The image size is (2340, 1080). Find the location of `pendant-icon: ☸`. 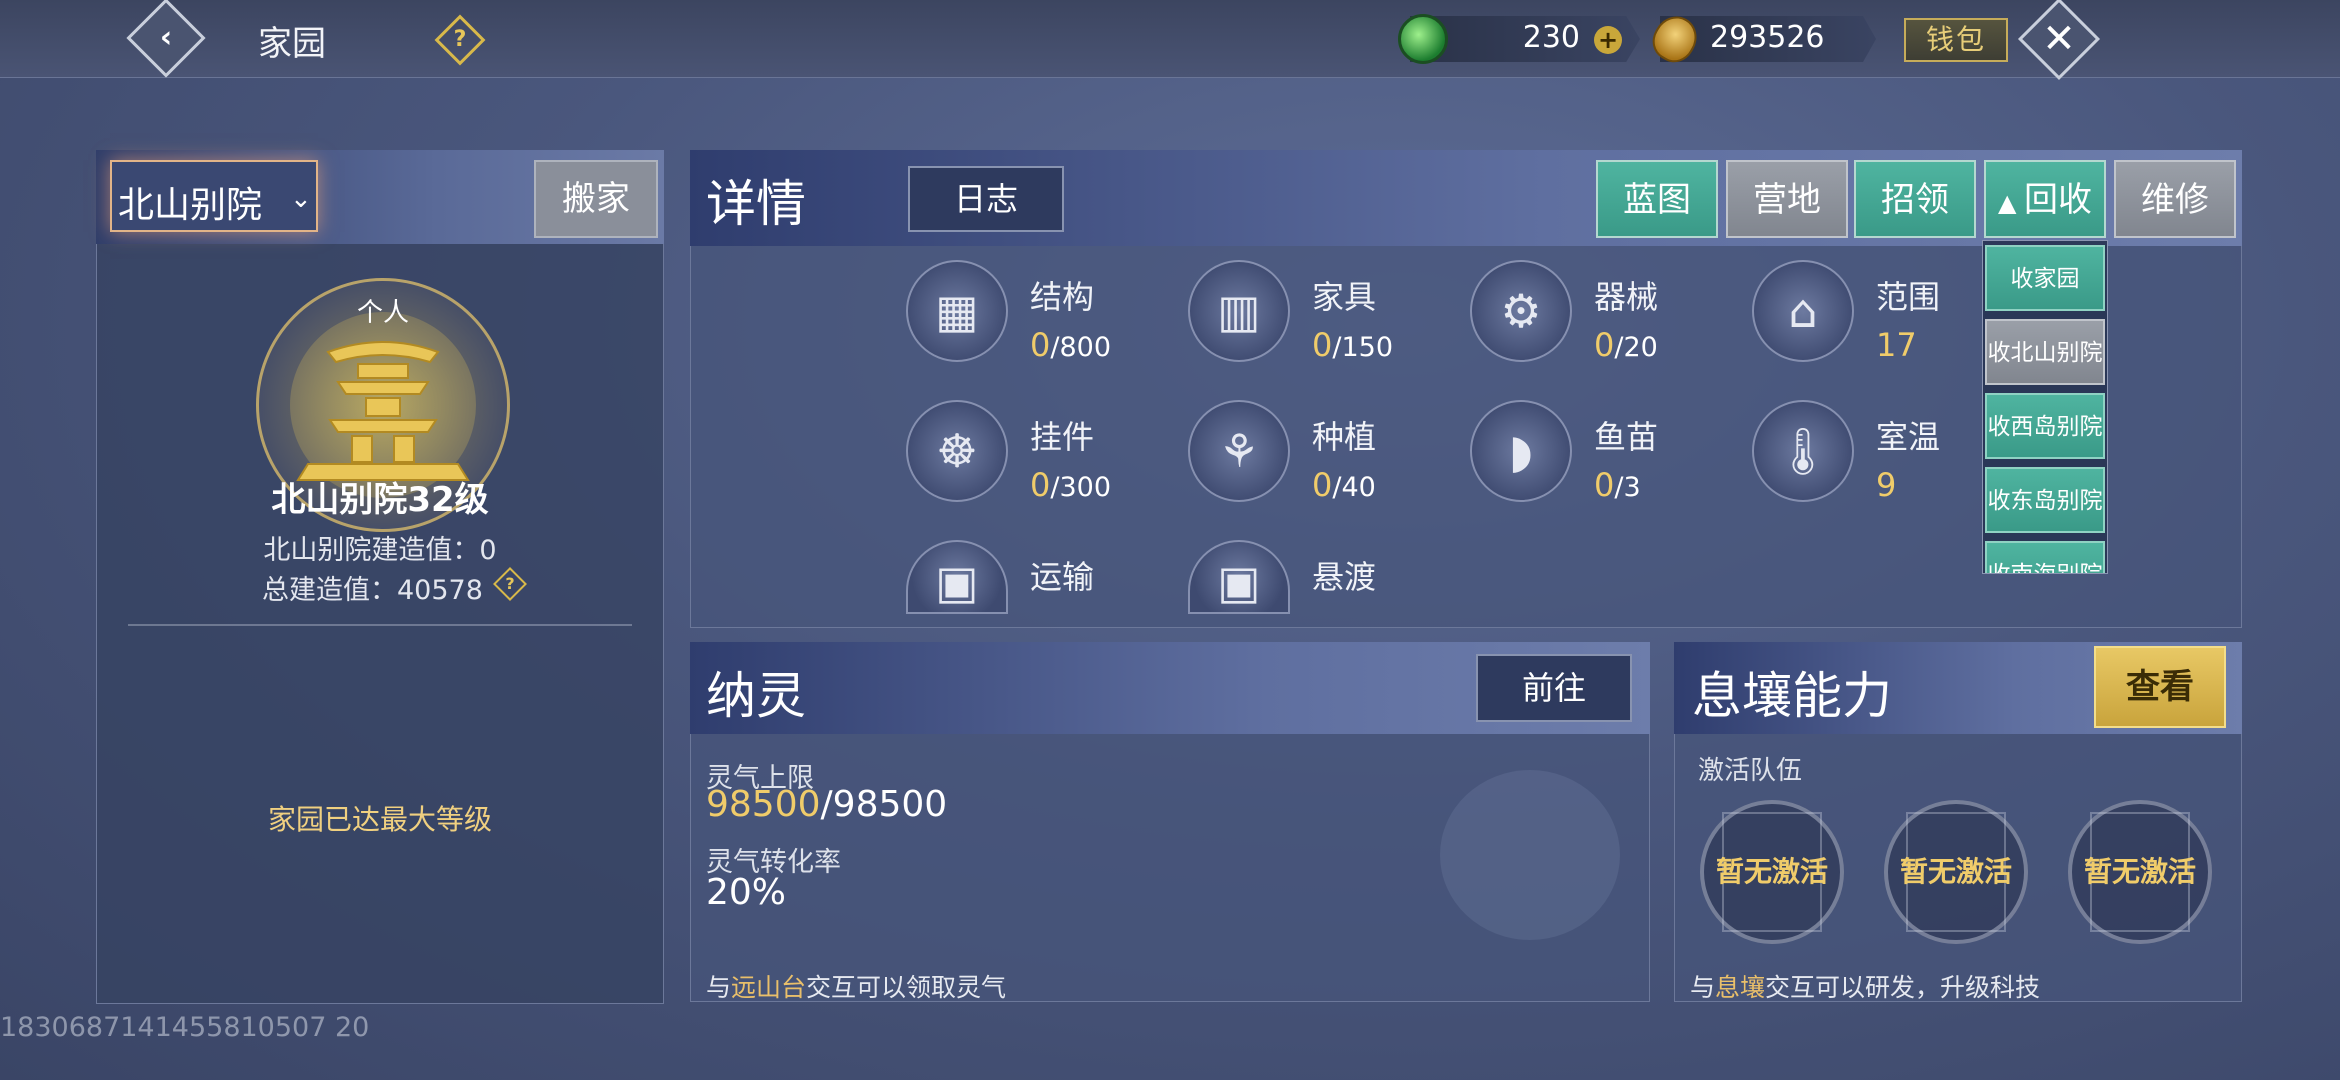

pendant-icon: ☸ is located at coordinates (957, 451).